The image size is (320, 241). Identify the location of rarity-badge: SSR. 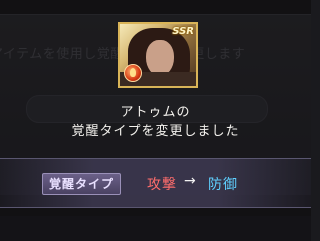
(183, 31).